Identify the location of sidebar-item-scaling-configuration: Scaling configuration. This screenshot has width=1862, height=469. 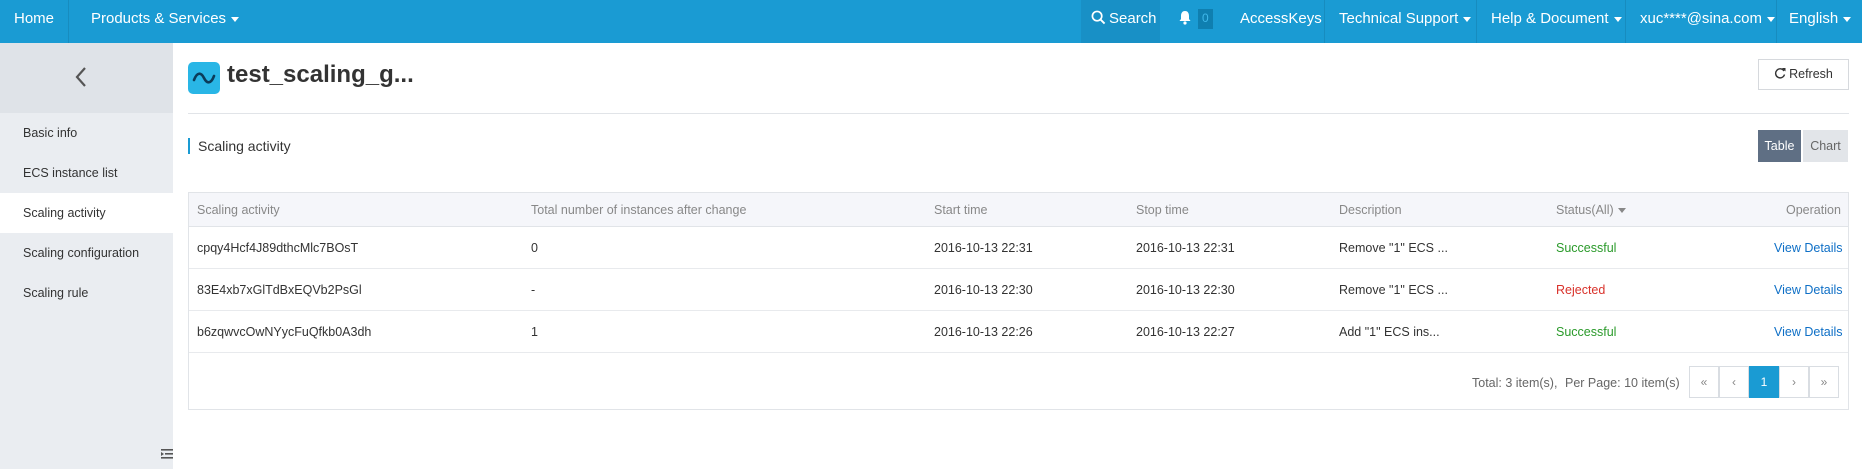
(86, 253).